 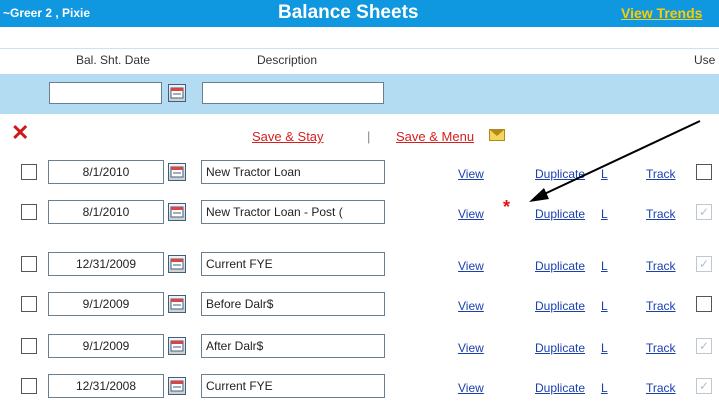 What do you see at coordinates (705, 60) in the screenshot?
I see `column-header-use: Use` at bounding box center [705, 60].